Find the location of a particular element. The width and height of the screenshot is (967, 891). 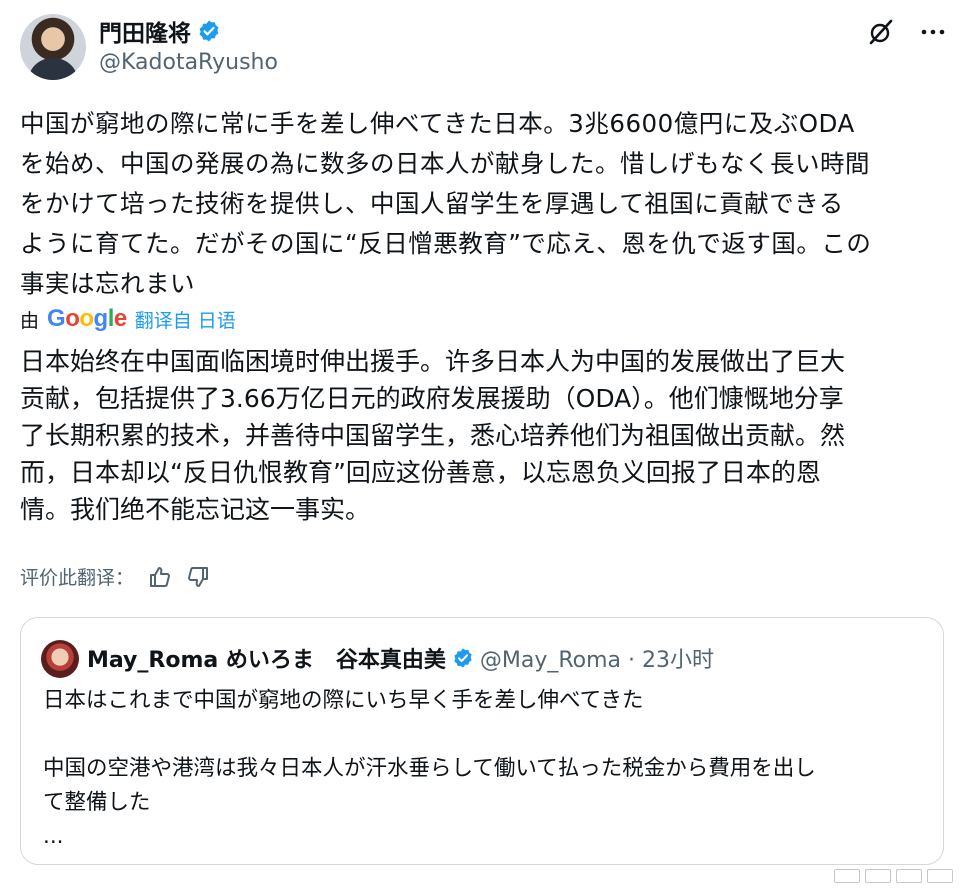

rate-translation-row: 评价此翻译： is located at coordinates (115, 576).